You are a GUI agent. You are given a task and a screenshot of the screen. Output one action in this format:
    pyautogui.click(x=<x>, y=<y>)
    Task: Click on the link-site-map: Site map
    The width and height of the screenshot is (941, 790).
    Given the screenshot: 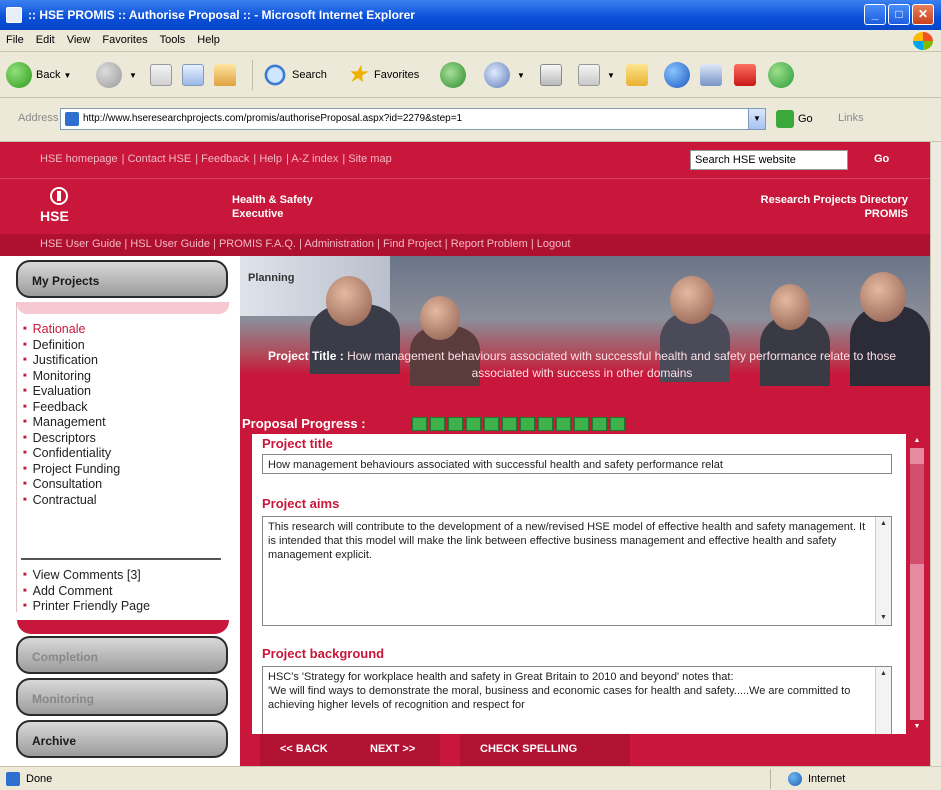 What is the action you would take?
    pyautogui.click(x=369, y=159)
    